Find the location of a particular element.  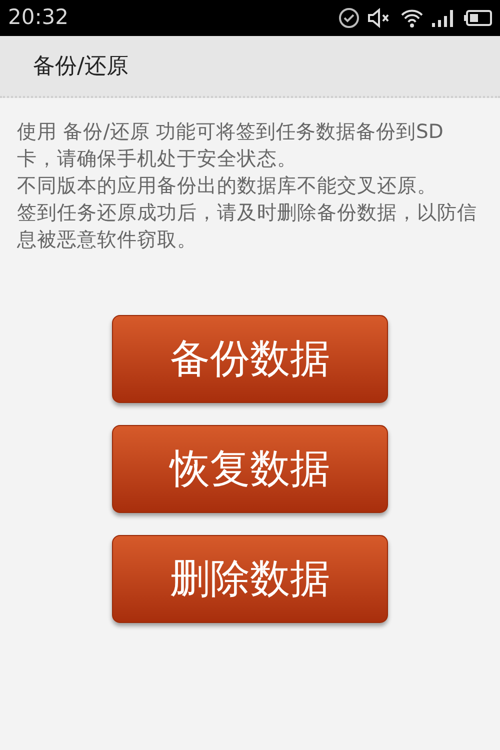

notice-text: 不同版本的应用备份出的数据库不能交叉还原。 is located at coordinates (227, 186).